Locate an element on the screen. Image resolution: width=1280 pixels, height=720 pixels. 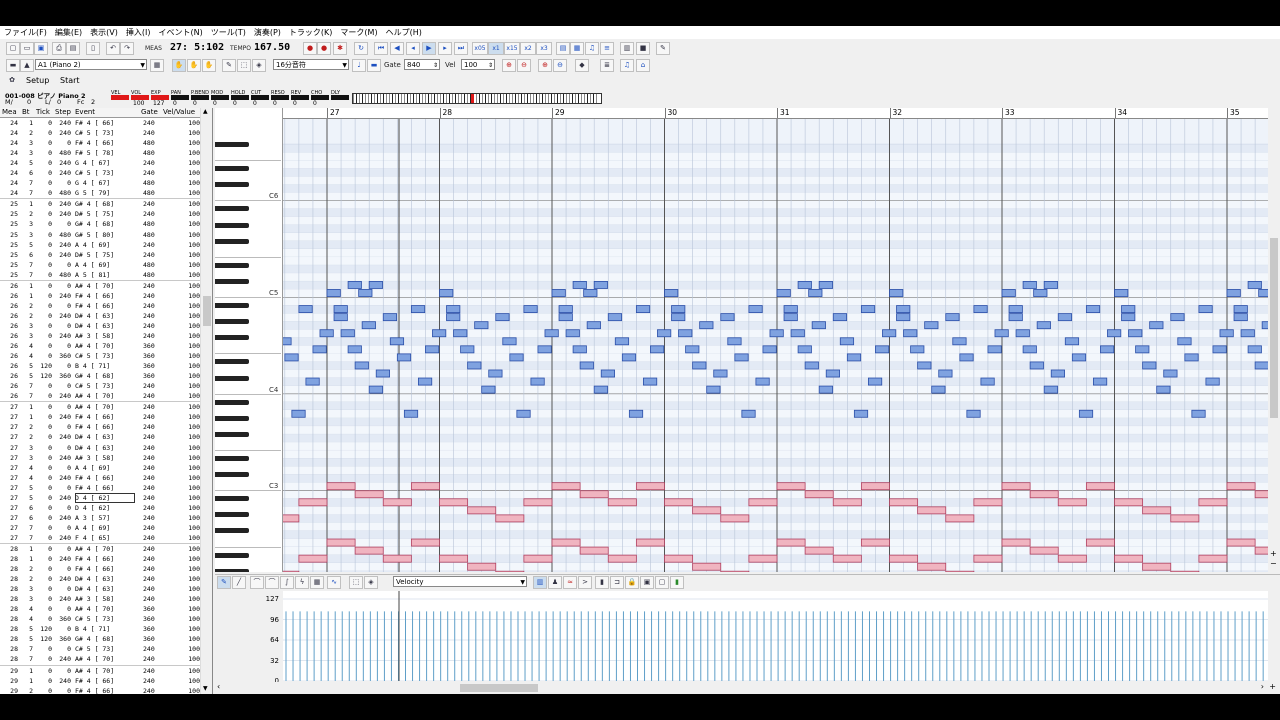
redo-icon: ↷ is located at coordinates (127, 48).